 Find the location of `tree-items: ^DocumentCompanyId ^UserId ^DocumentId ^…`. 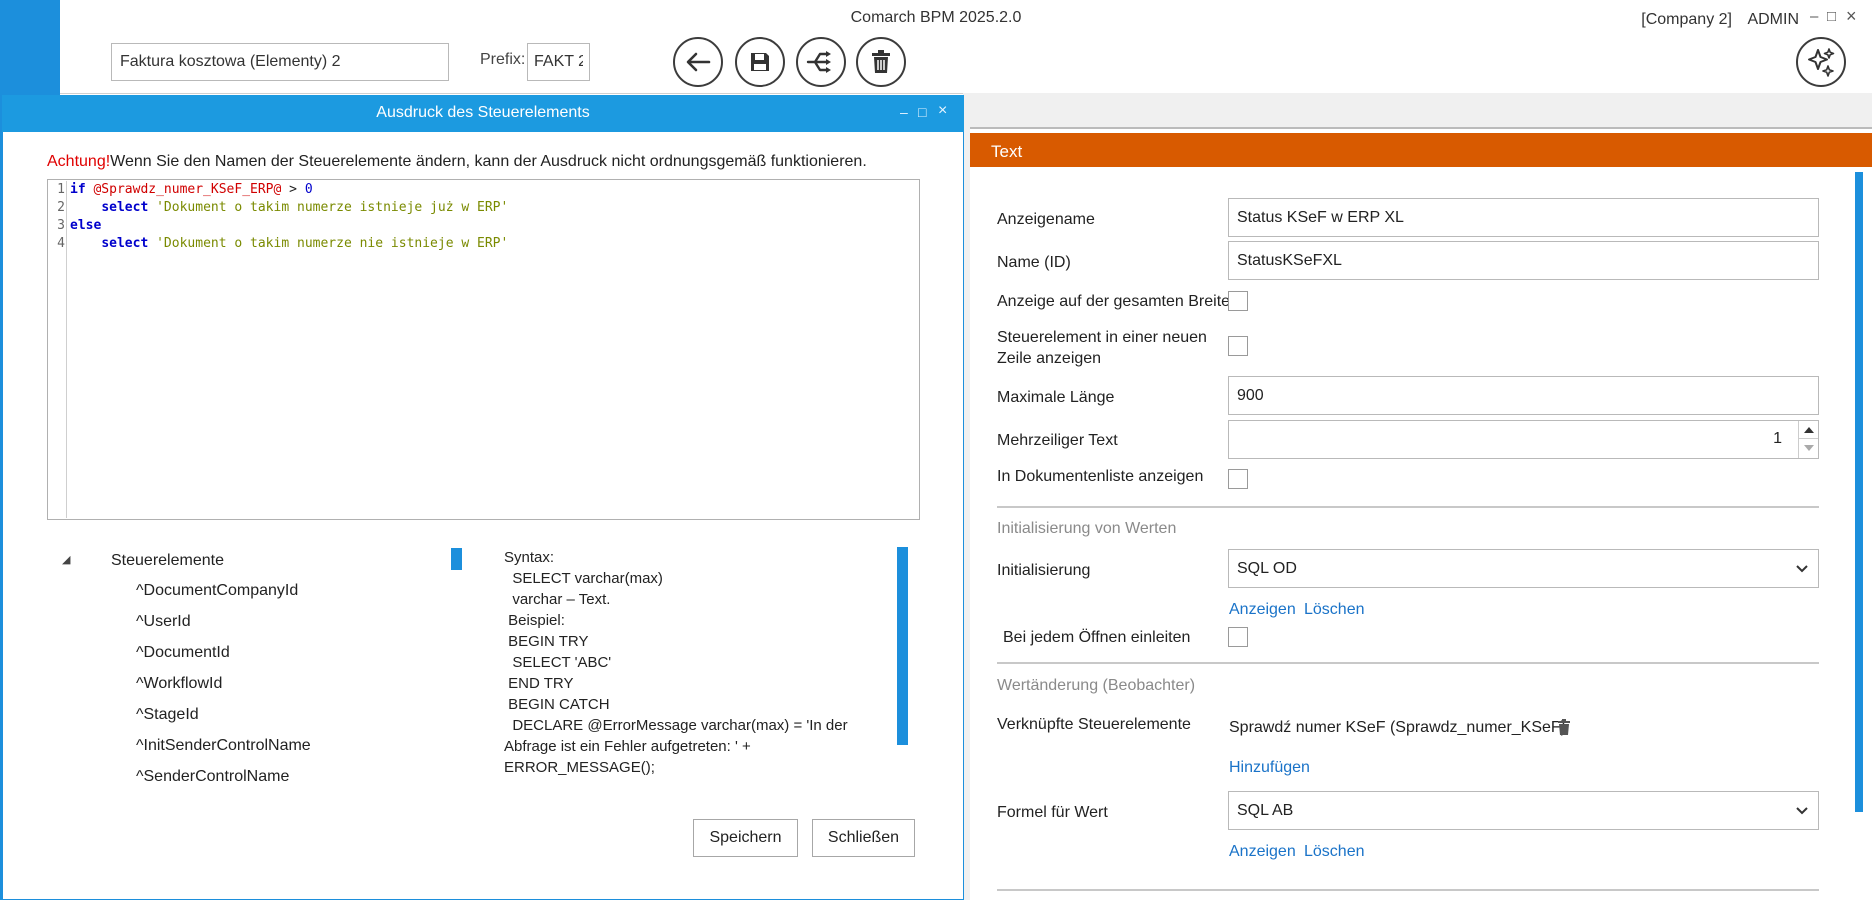

tree-items: ^DocumentCompanyId ^UserId ^DocumentId ^… is located at coordinates (280, 671).